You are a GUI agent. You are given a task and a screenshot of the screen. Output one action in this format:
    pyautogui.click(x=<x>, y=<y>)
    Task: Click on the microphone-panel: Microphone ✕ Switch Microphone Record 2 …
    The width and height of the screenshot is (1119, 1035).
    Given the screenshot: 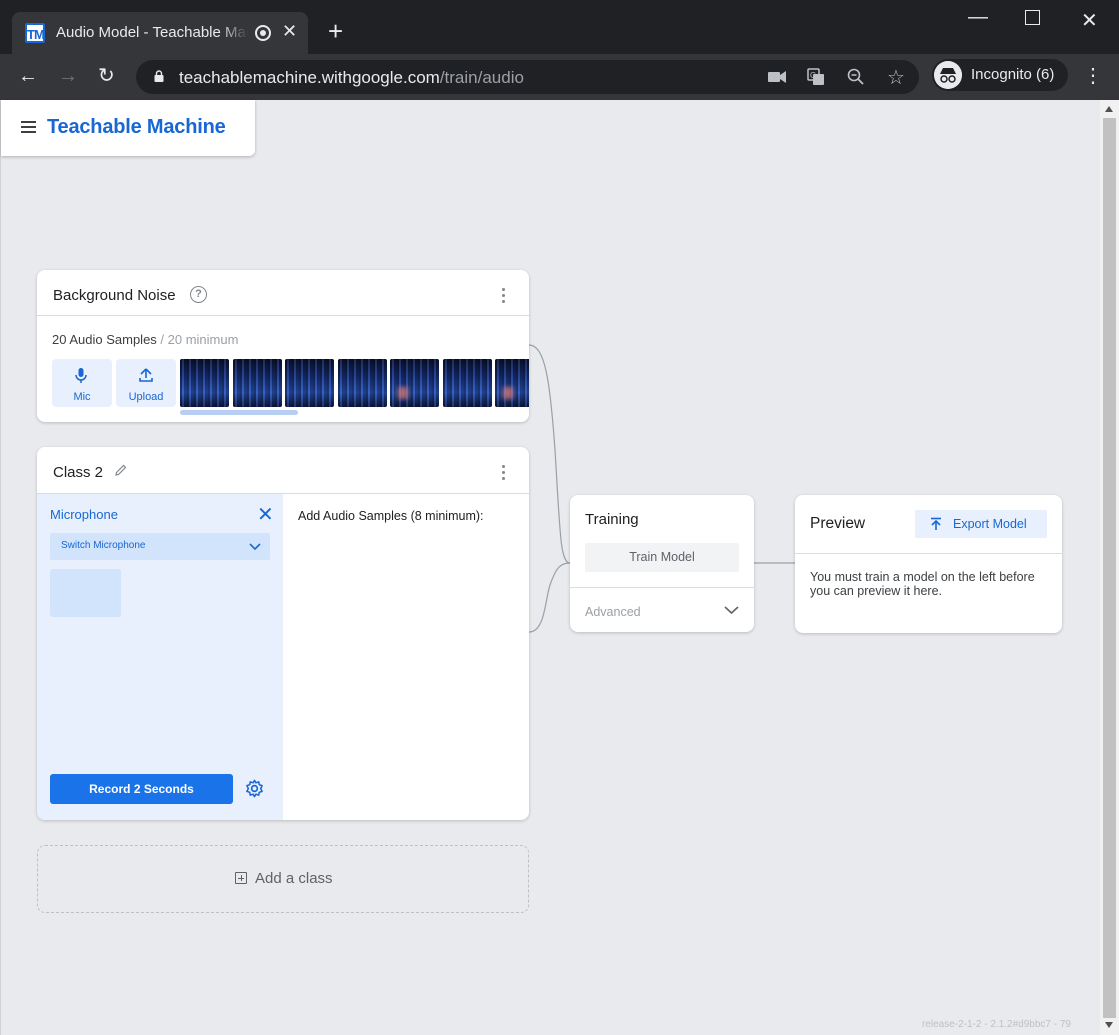 What is the action you would take?
    pyautogui.click(x=160, y=657)
    